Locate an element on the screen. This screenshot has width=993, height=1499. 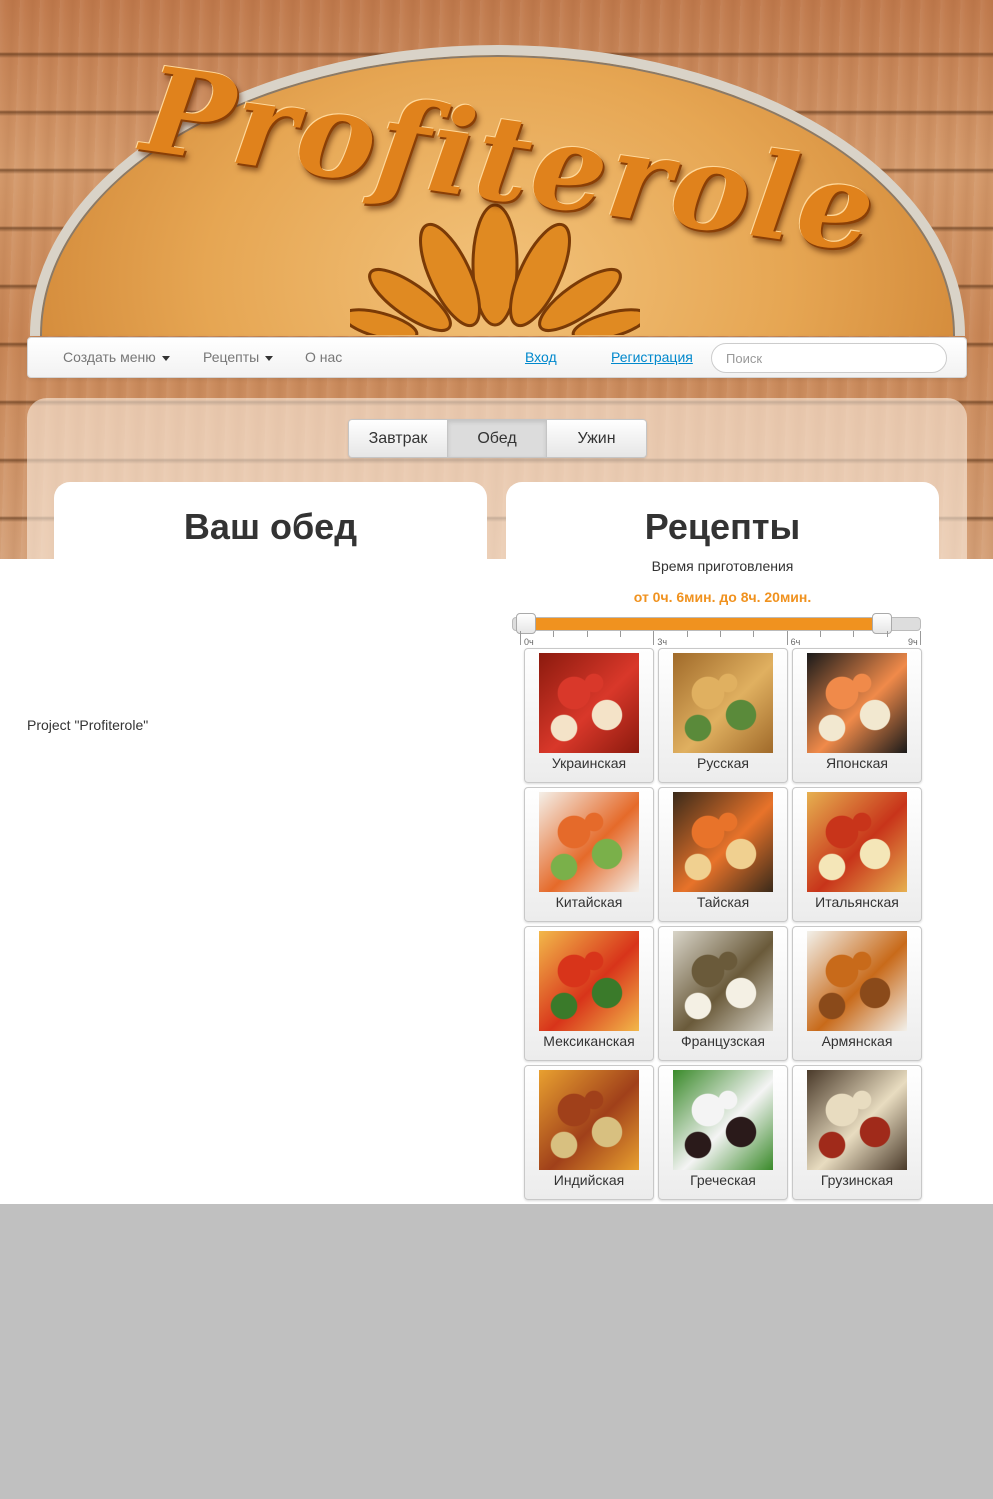
slider-tick-label: 6ч is located at coordinates (795, 642).